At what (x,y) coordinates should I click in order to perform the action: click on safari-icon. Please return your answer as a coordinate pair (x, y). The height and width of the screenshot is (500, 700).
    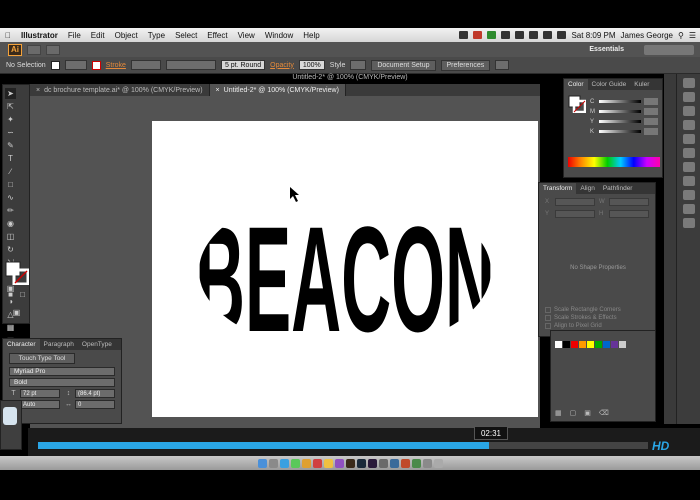
    Looking at the image, I should click on (284, 463).